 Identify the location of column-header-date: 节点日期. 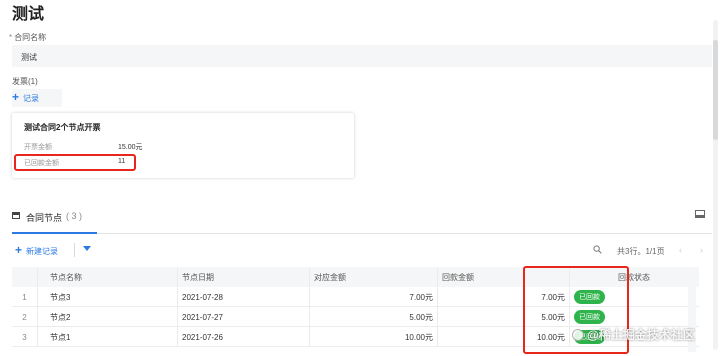
(243, 277).